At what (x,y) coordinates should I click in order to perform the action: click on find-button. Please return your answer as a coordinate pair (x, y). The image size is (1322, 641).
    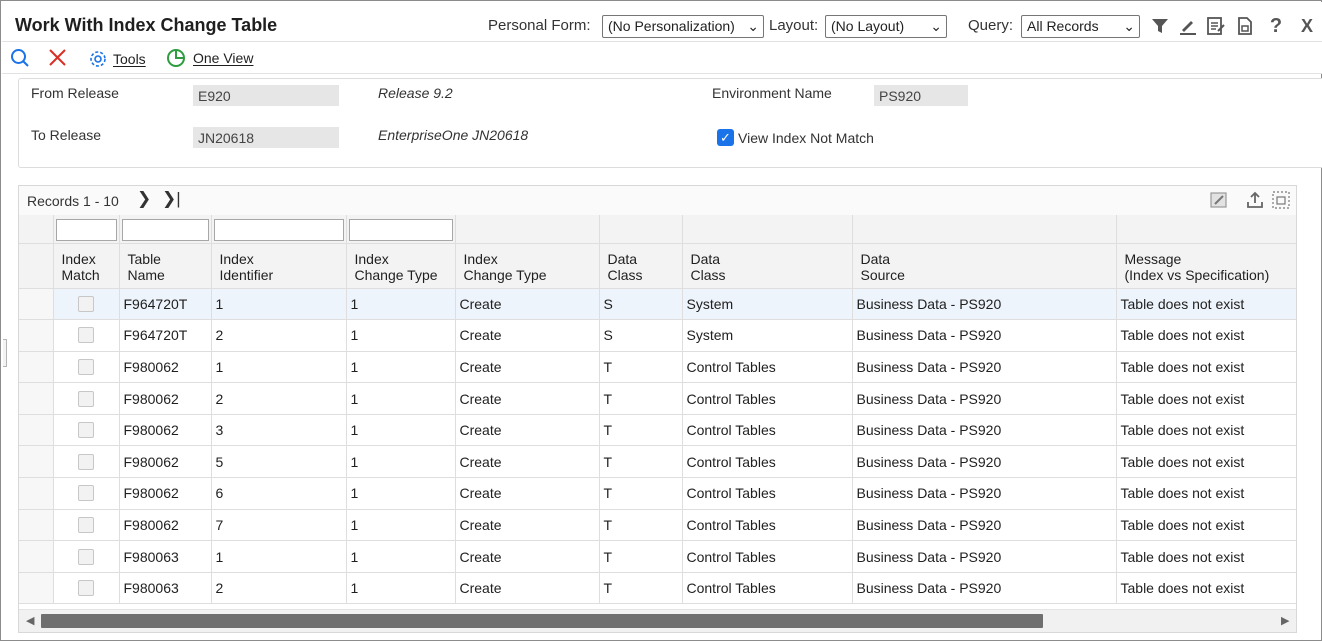
    Looking at the image, I should click on (20, 58).